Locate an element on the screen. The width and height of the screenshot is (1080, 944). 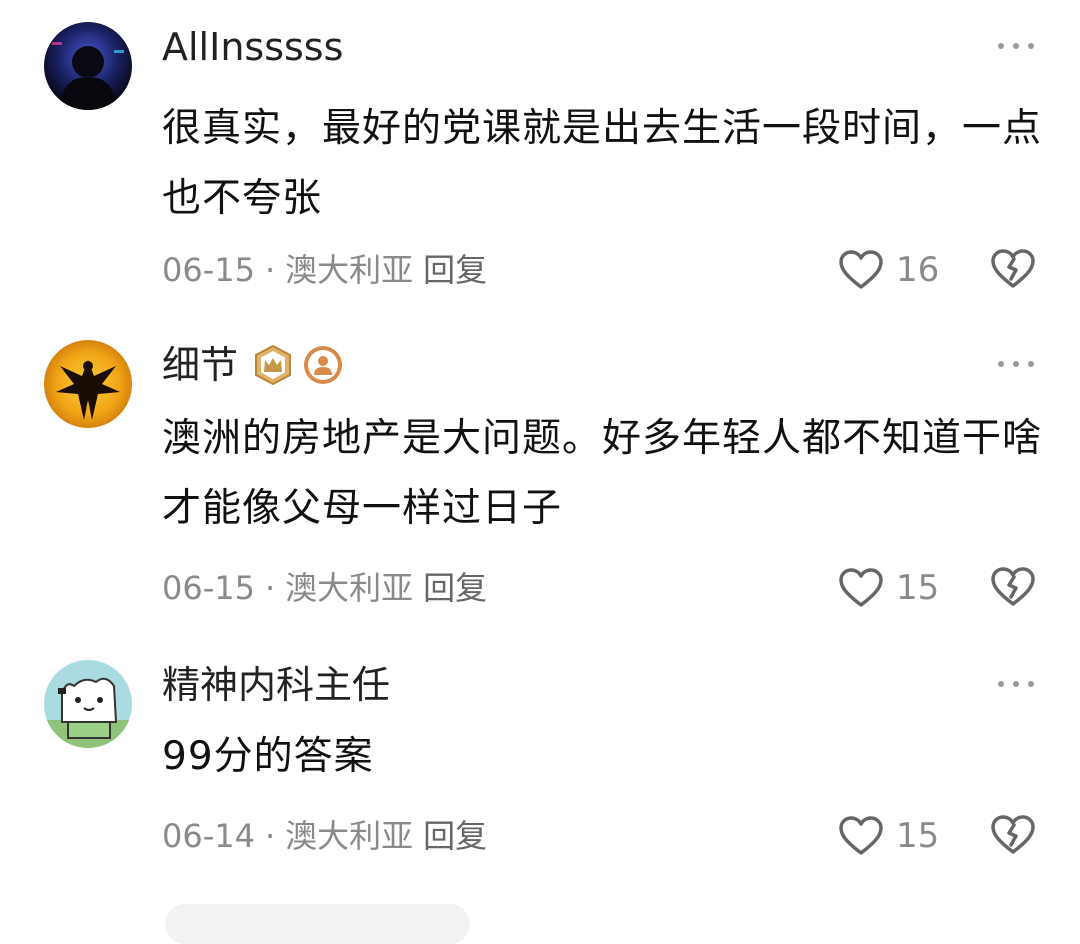
comment-meta: 06-14 · 澳大利亚 回复 is located at coordinates (324, 836).